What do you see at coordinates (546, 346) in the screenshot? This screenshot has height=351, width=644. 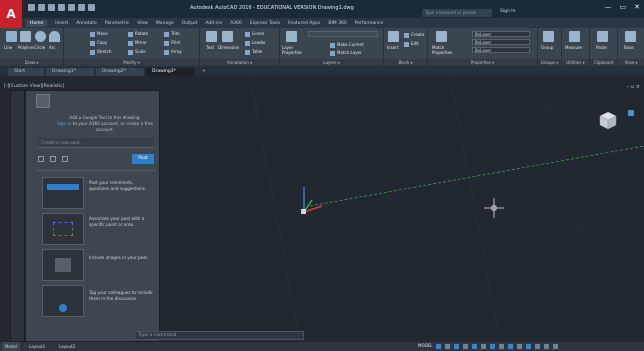 I see `clean-screen-icon` at bounding box center [546, 346].